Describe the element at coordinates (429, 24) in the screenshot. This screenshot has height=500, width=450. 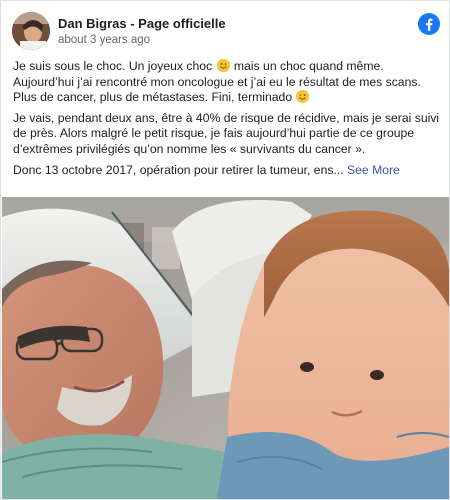
I see `facebook-logo-icon` at that location.